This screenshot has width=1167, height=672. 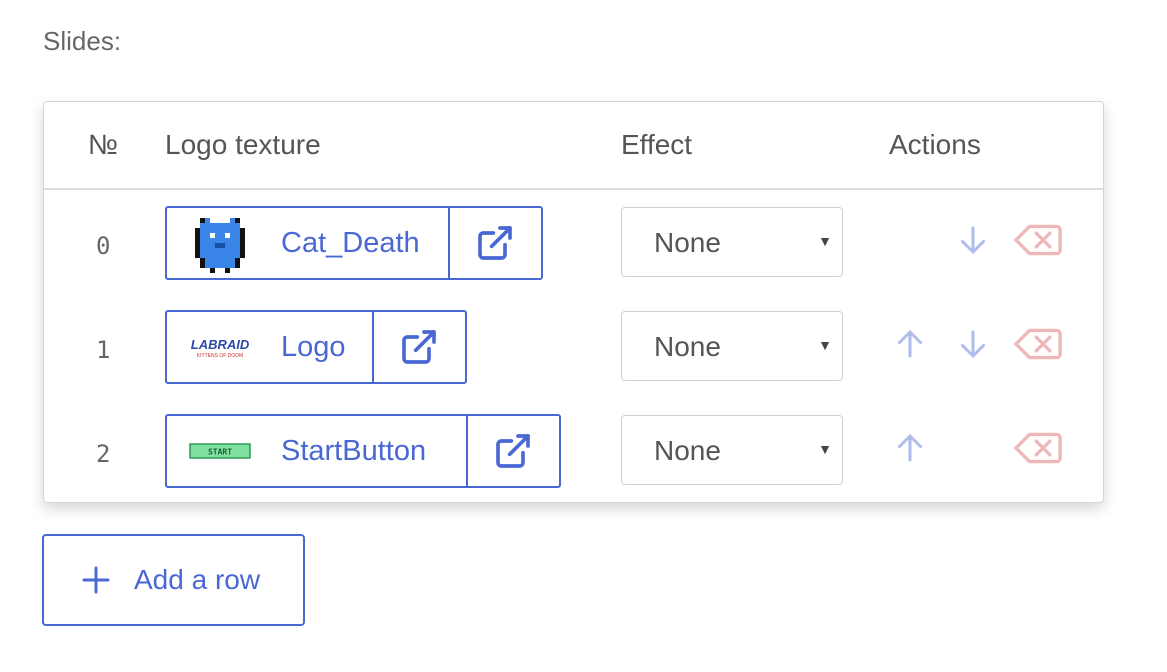 What do you see at coordinates (243, 144) in the screenshot?
I see `header-logo-texture: Logo texture` at bounding box center [243, 144].